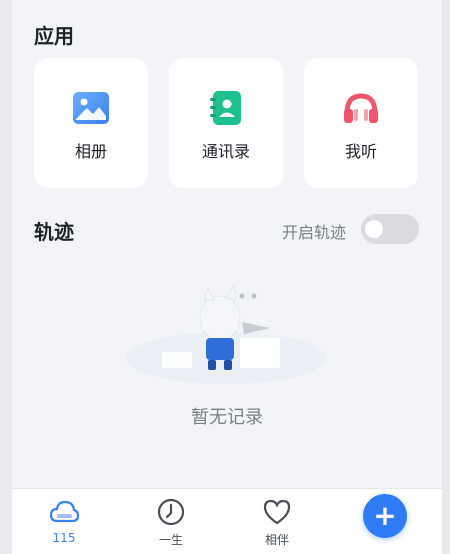 This screenshot has width=450, height=554. I want to click on app-card-listen: 我听, so click(361, 123).